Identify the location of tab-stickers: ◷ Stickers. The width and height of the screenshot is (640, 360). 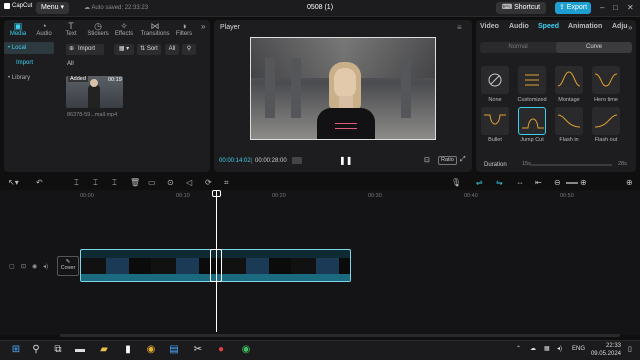
(98, 27).